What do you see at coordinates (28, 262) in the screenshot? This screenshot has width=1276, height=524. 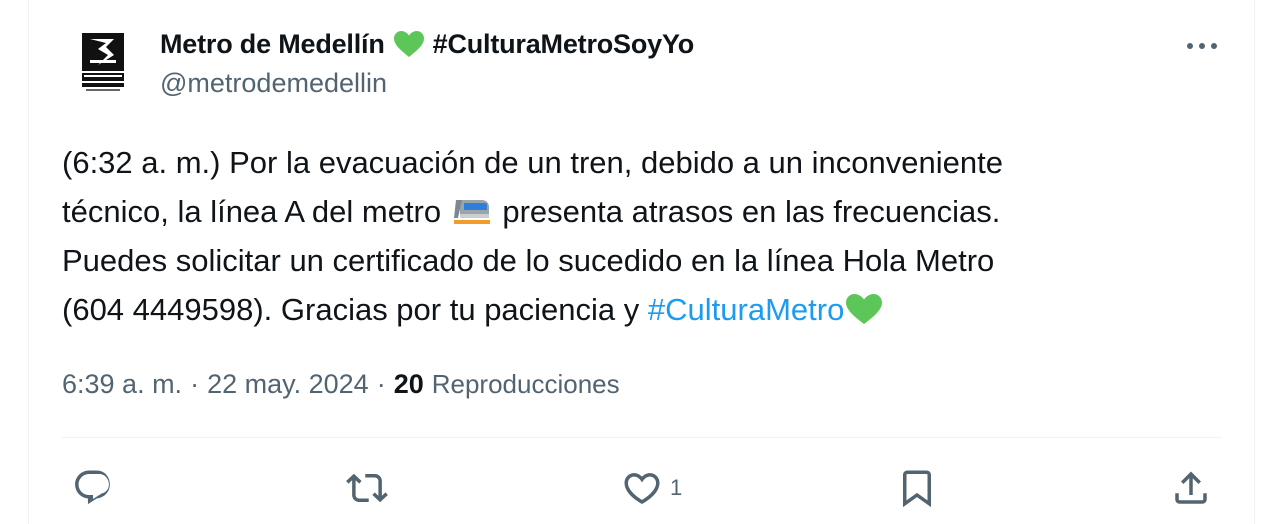 I see `card-left-border` at bounding box center [28, 262].